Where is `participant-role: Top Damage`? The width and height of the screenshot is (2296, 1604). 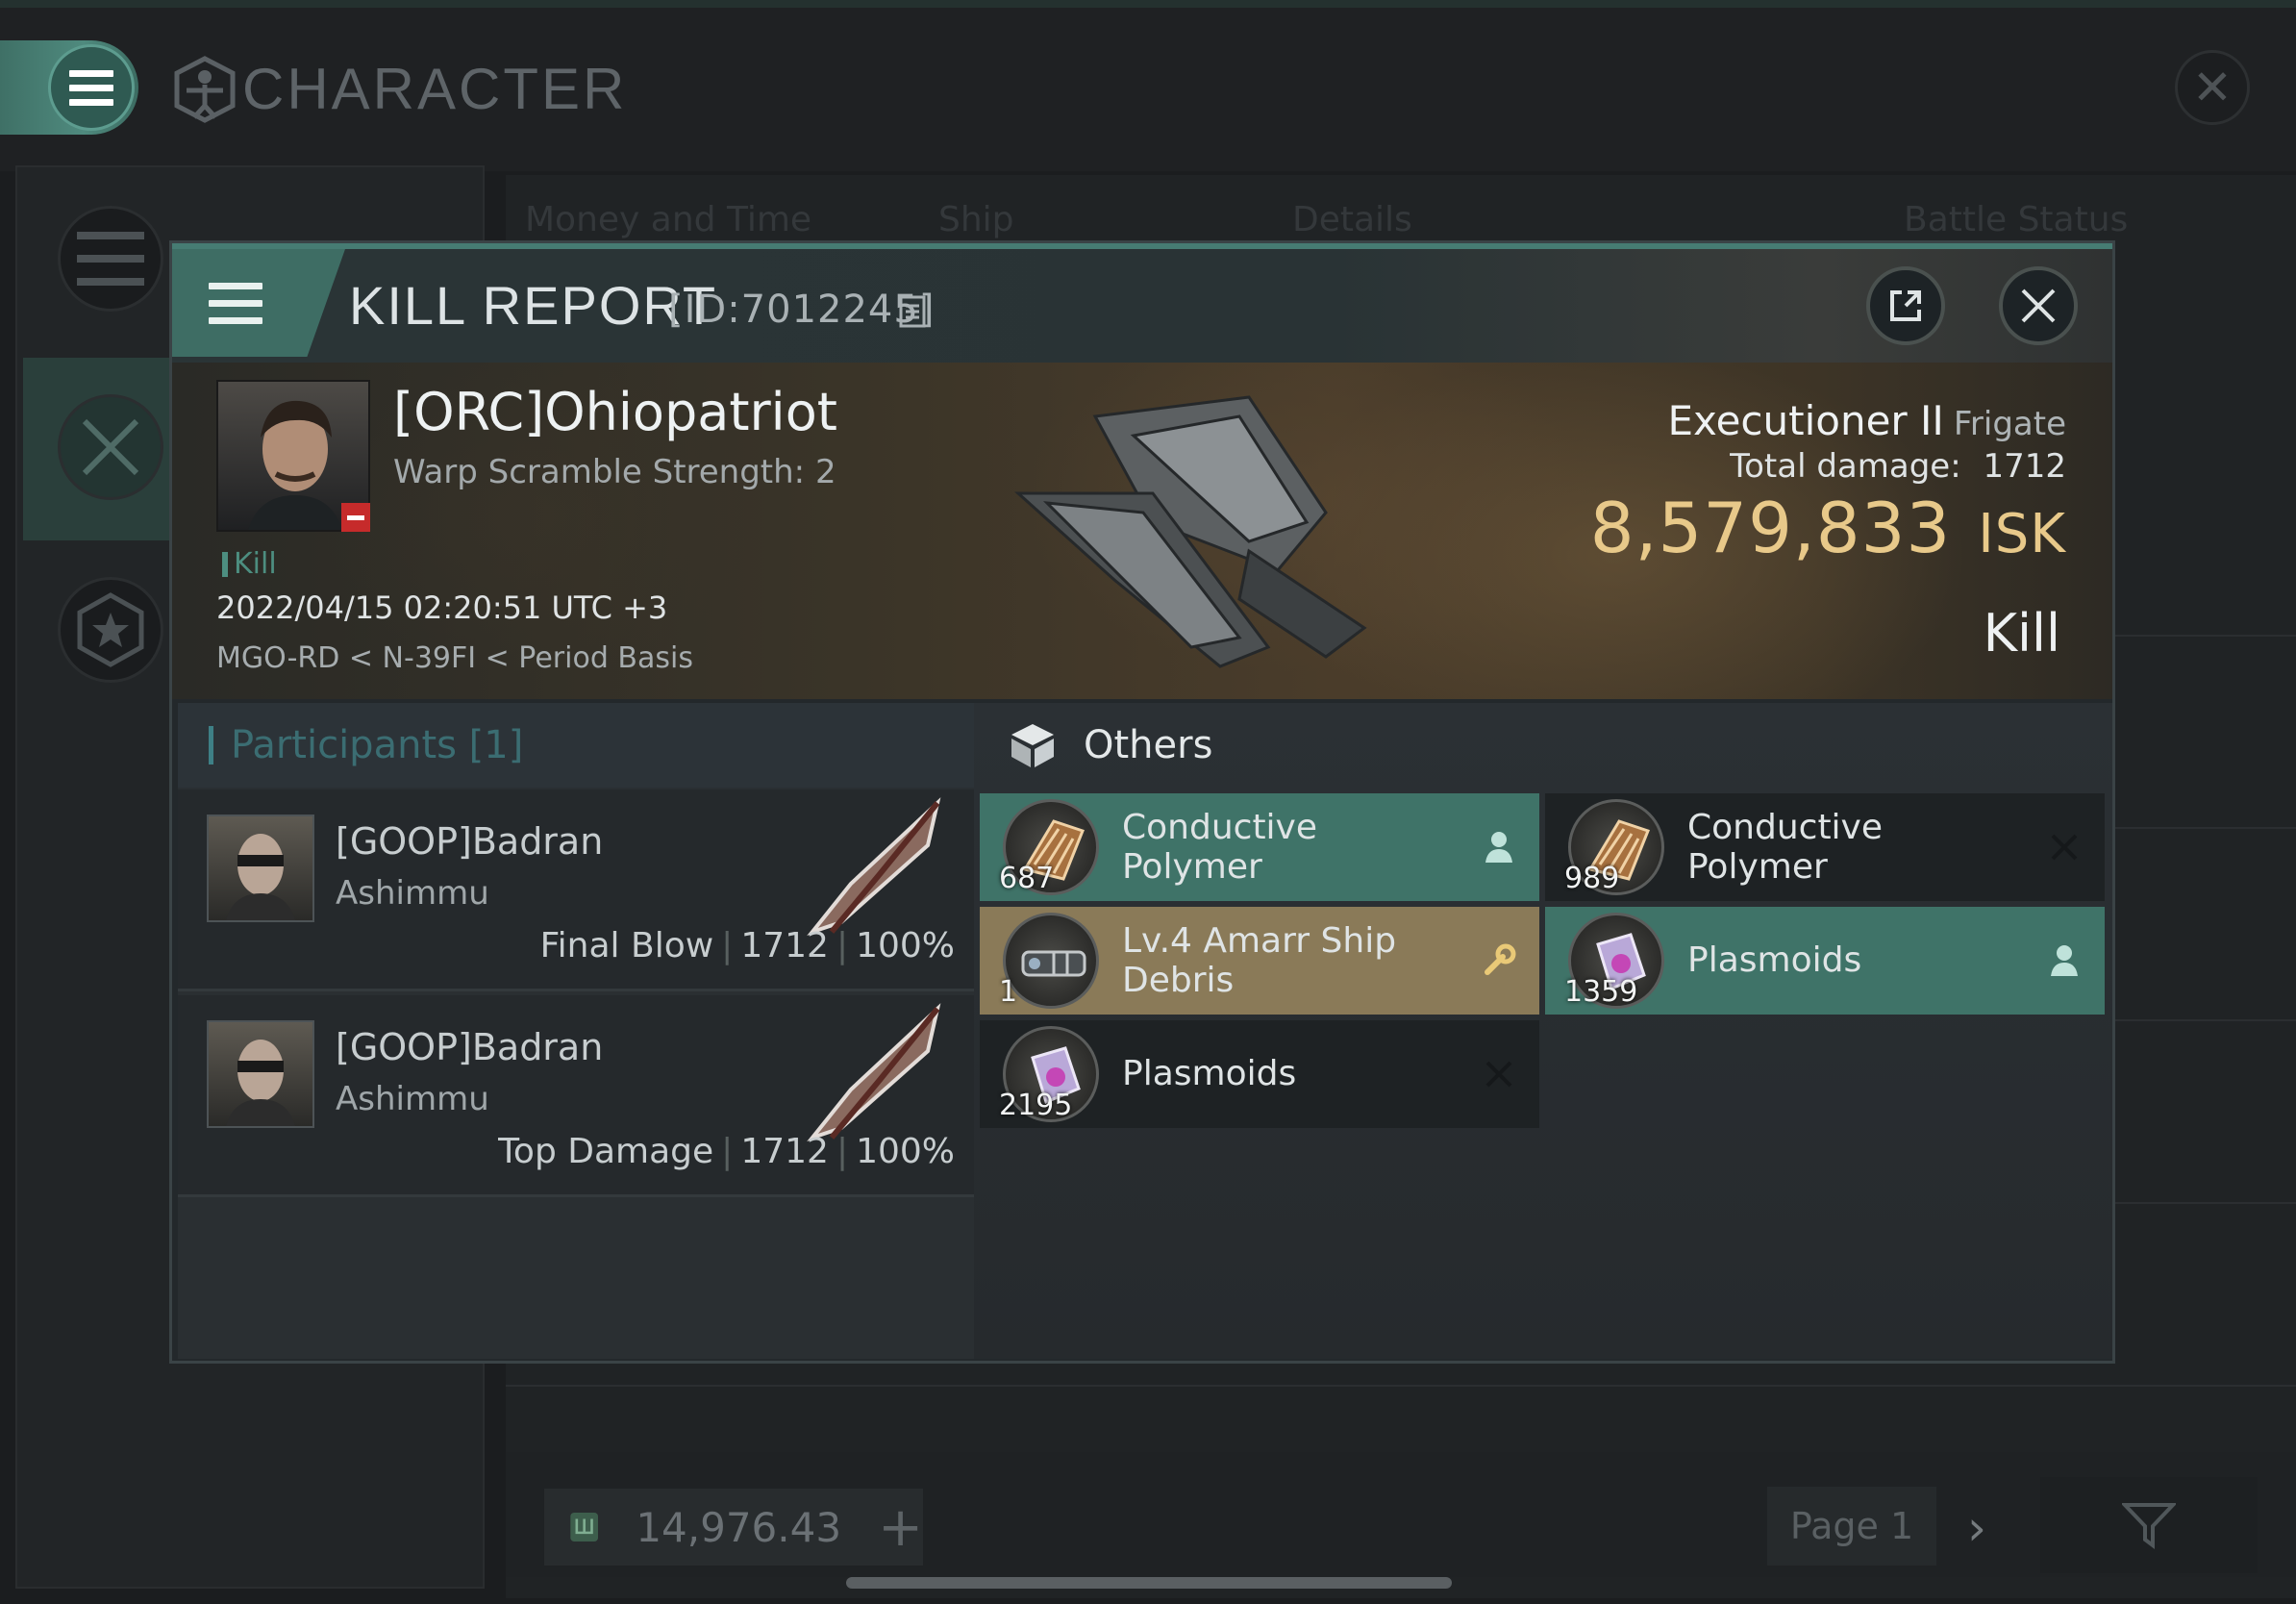 participant-role: Top Damage is located at coordinates (606, 1151).